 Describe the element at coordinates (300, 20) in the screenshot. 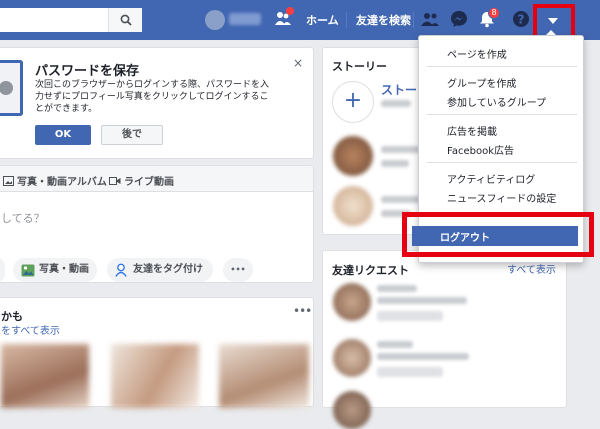

I see `top-navigation-bar: ホーム 友達を検索 8 ?` at that location.